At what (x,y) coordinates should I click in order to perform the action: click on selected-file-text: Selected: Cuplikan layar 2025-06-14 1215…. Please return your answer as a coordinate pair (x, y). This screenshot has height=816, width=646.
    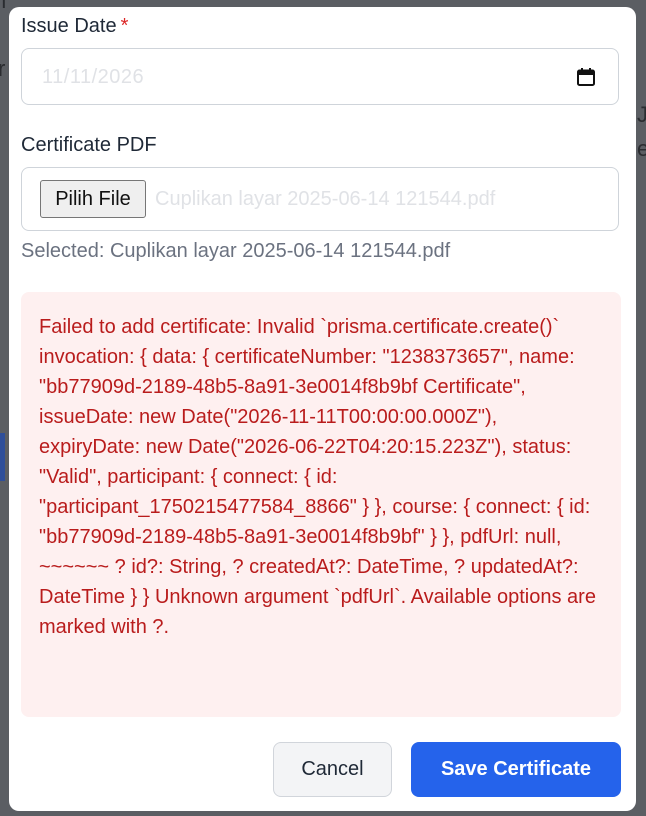
    Looking at the image, I should click on (236, 251).